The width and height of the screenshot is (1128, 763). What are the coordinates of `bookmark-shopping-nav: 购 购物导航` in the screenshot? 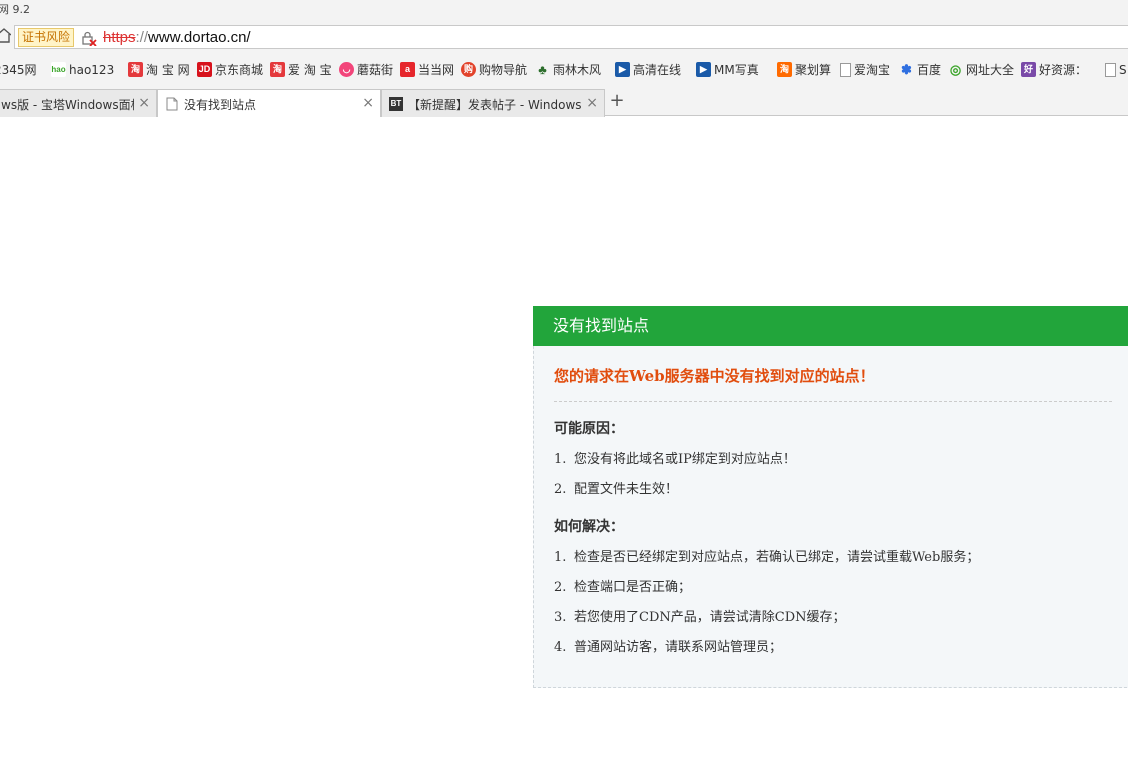 It's located at (494, 69).